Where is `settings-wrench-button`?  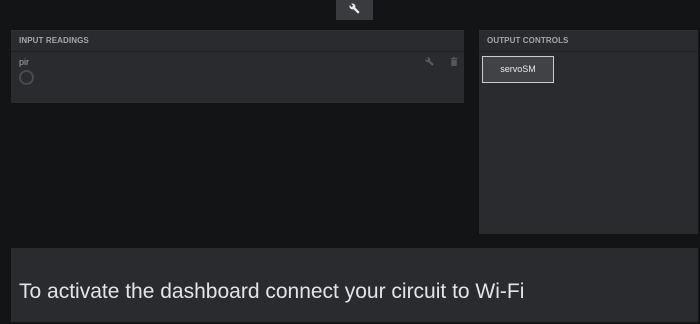
settings-wrench-button is located at coordinates (354, 10).